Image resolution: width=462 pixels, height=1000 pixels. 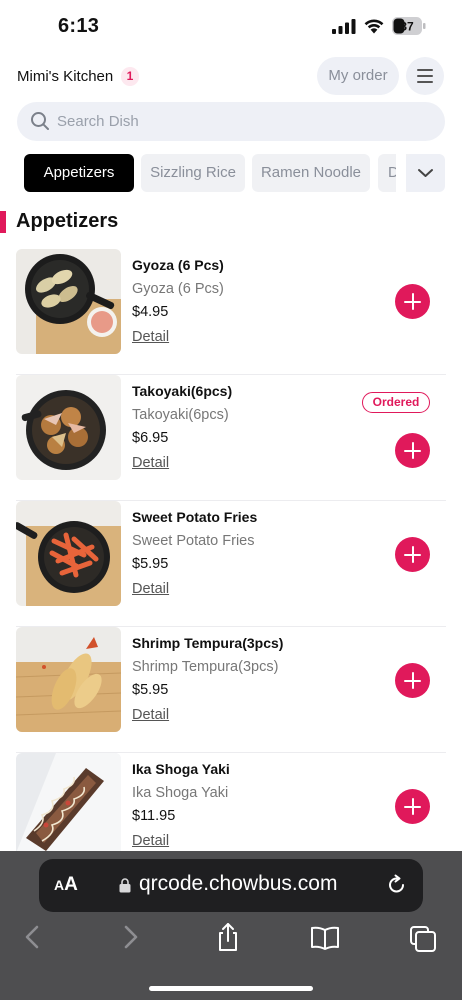 I want to click on text-size-button: AA, so click(x=66, y=885).